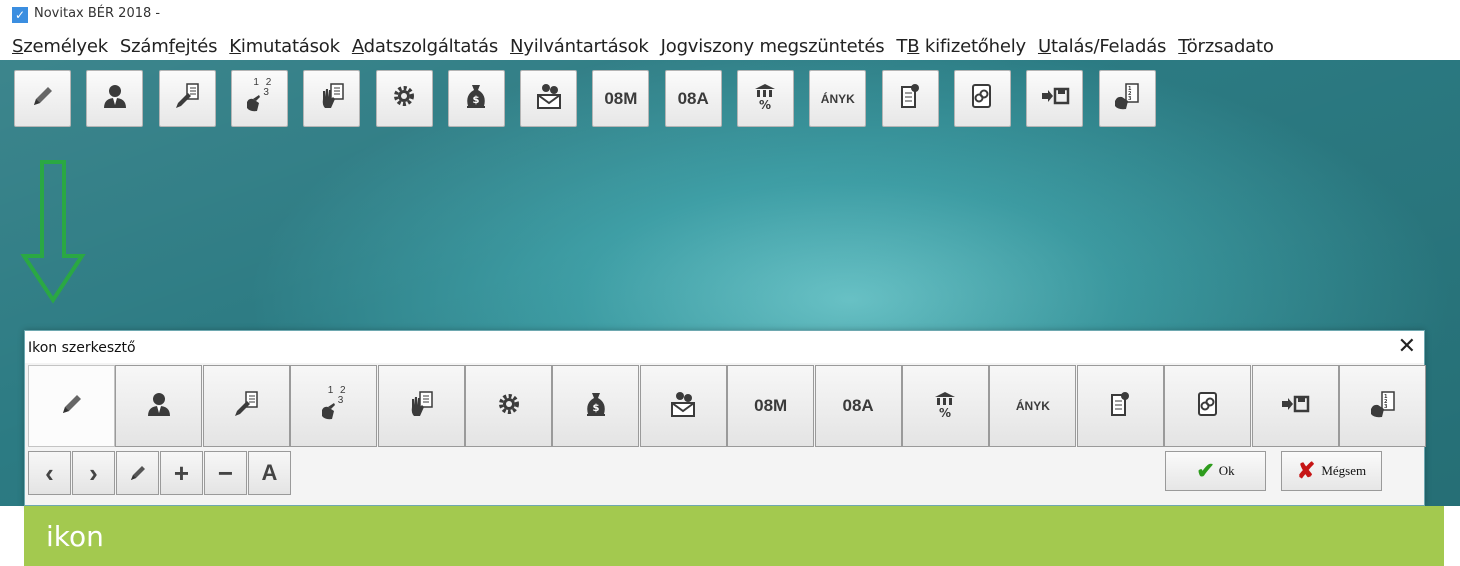 Image resolution: width=1460 pixels, height=566 pixels. Describe the element at coordinates (1182, 46) in the screenshot. I see `menu-item-accelerator: T` at that location.